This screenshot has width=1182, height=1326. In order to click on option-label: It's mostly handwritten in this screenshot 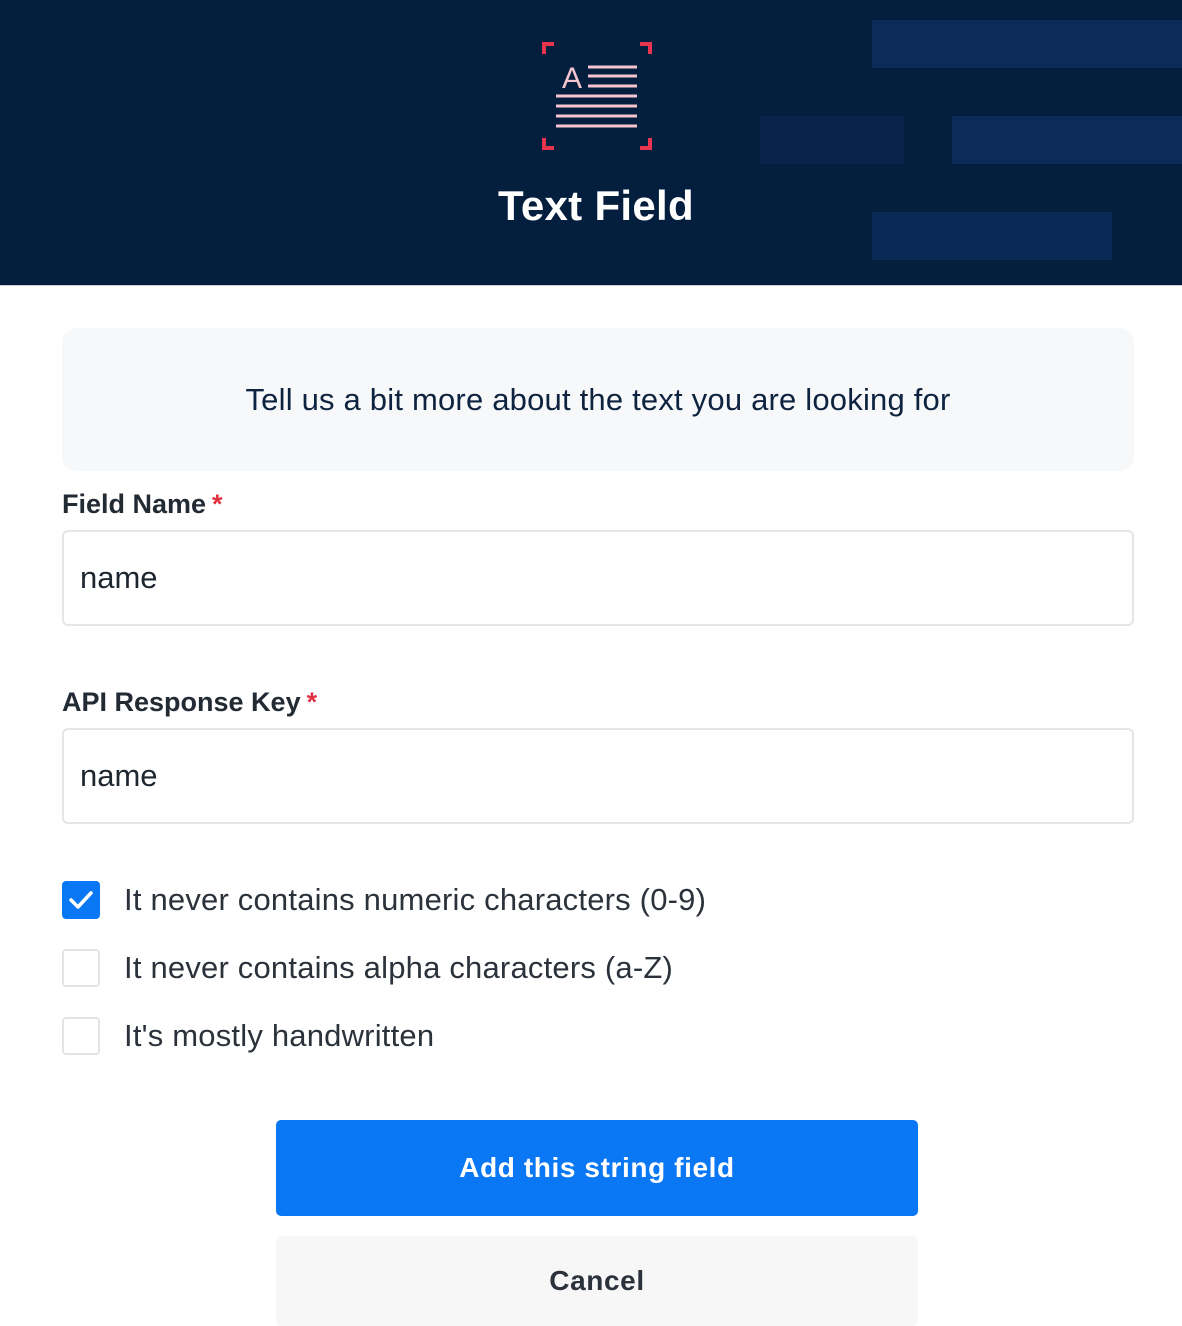, I will do `click(279, 1035)`.